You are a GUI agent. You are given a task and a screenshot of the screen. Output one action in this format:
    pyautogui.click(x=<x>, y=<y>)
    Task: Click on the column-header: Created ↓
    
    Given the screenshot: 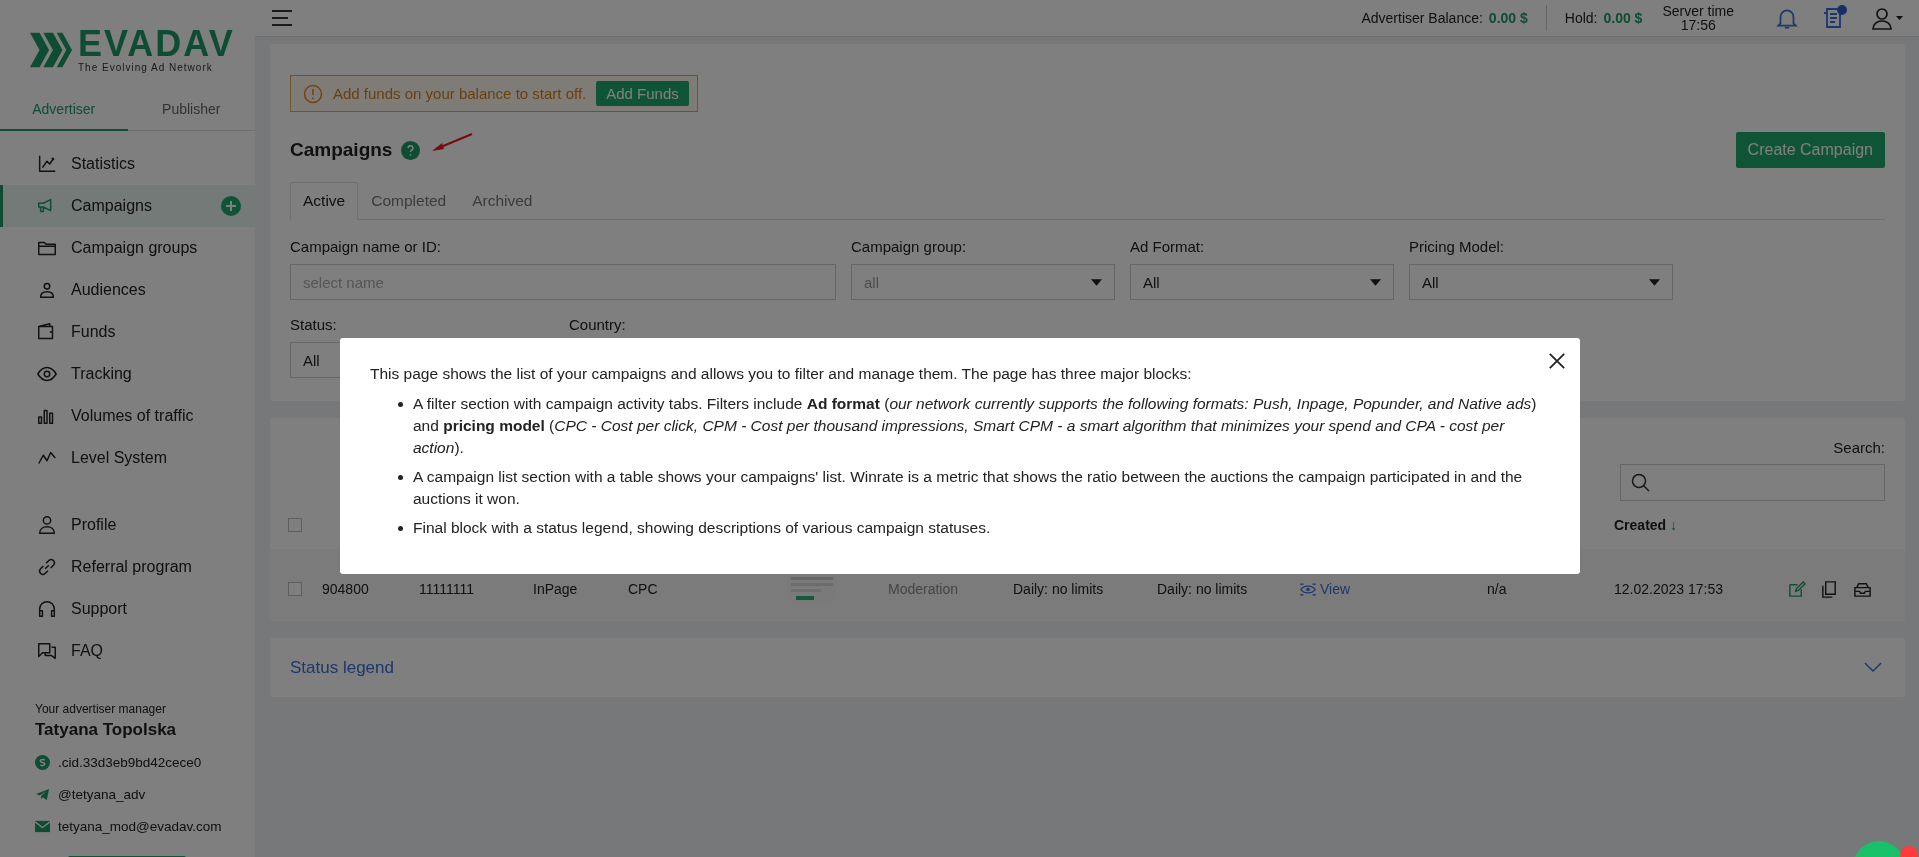 What is the action you would take?
    pyautogui.click(x=1700, y=525)
    